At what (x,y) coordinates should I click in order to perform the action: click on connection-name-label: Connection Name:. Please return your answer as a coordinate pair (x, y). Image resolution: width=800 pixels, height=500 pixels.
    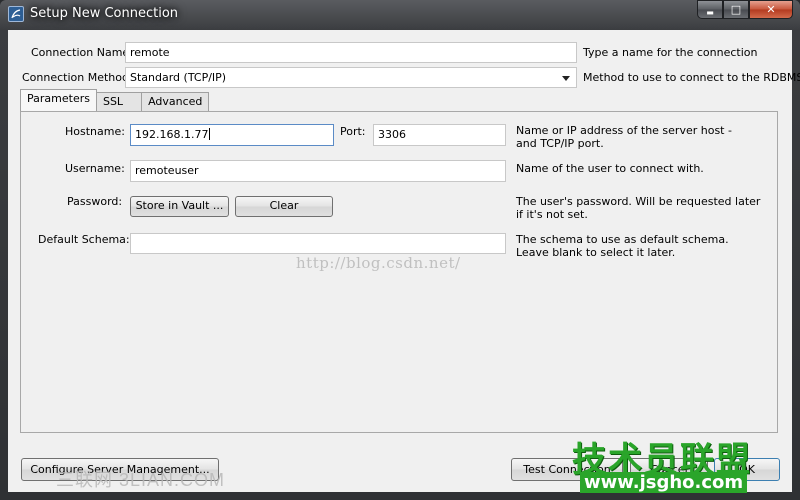
    Looking at the image, I should click on (82, 52).